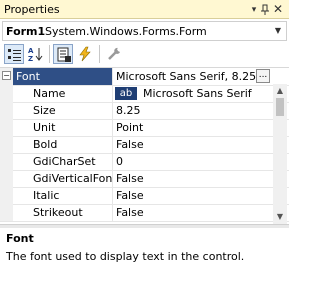 The image size is (320, 285). I want to click on property-row-bold: Bold False, so click(144, 145).